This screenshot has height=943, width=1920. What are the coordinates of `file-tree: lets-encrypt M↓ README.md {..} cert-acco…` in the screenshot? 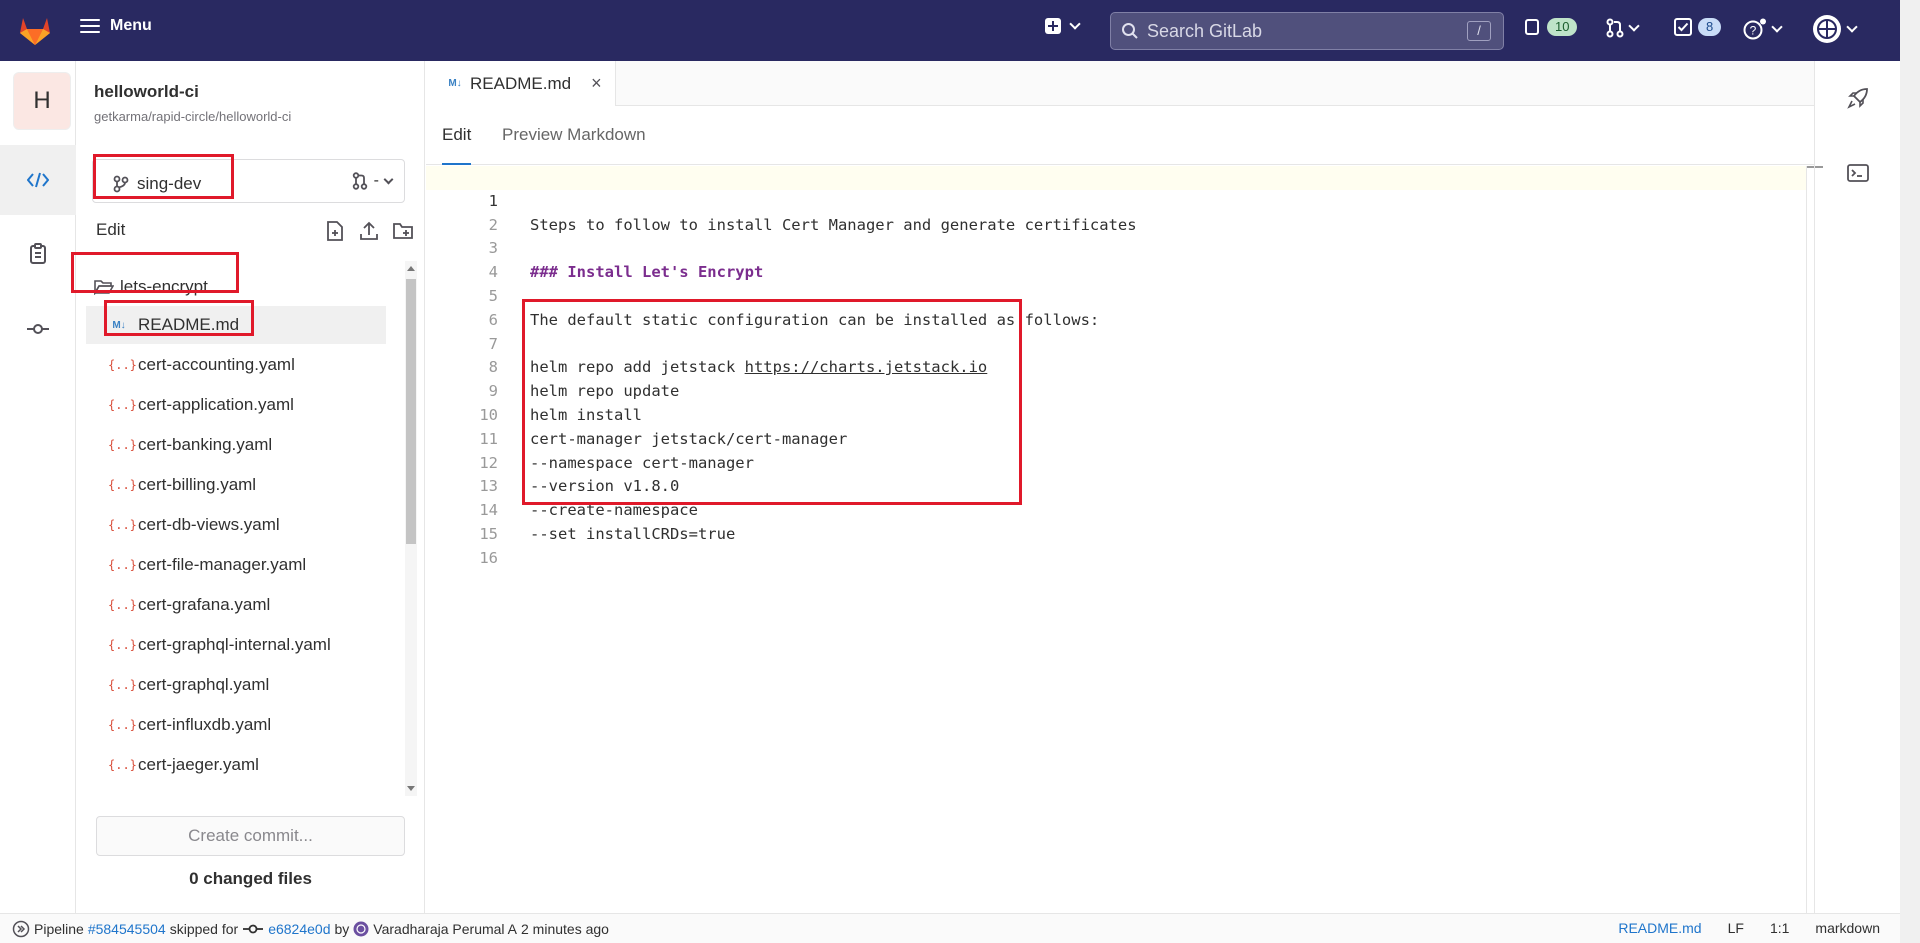 It's located at (246, 528).